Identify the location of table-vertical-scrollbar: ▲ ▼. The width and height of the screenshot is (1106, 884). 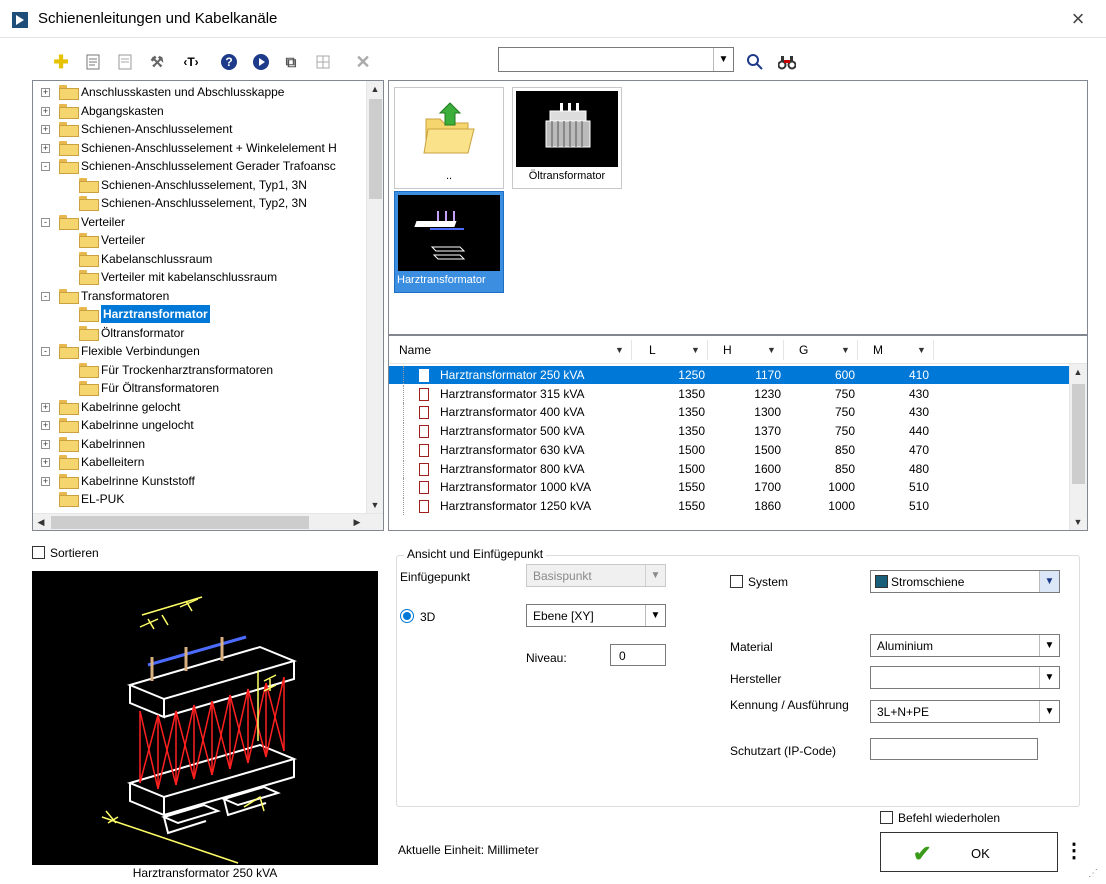
(1078, 447).